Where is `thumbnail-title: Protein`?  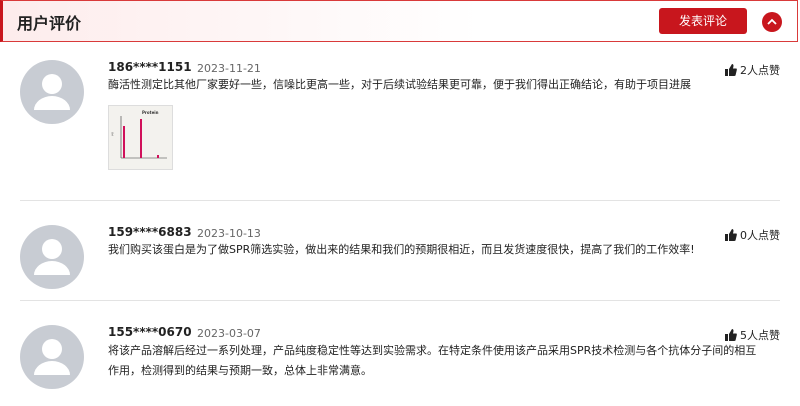
thumbnail-title: Protein is located at coordinates (150, 112).